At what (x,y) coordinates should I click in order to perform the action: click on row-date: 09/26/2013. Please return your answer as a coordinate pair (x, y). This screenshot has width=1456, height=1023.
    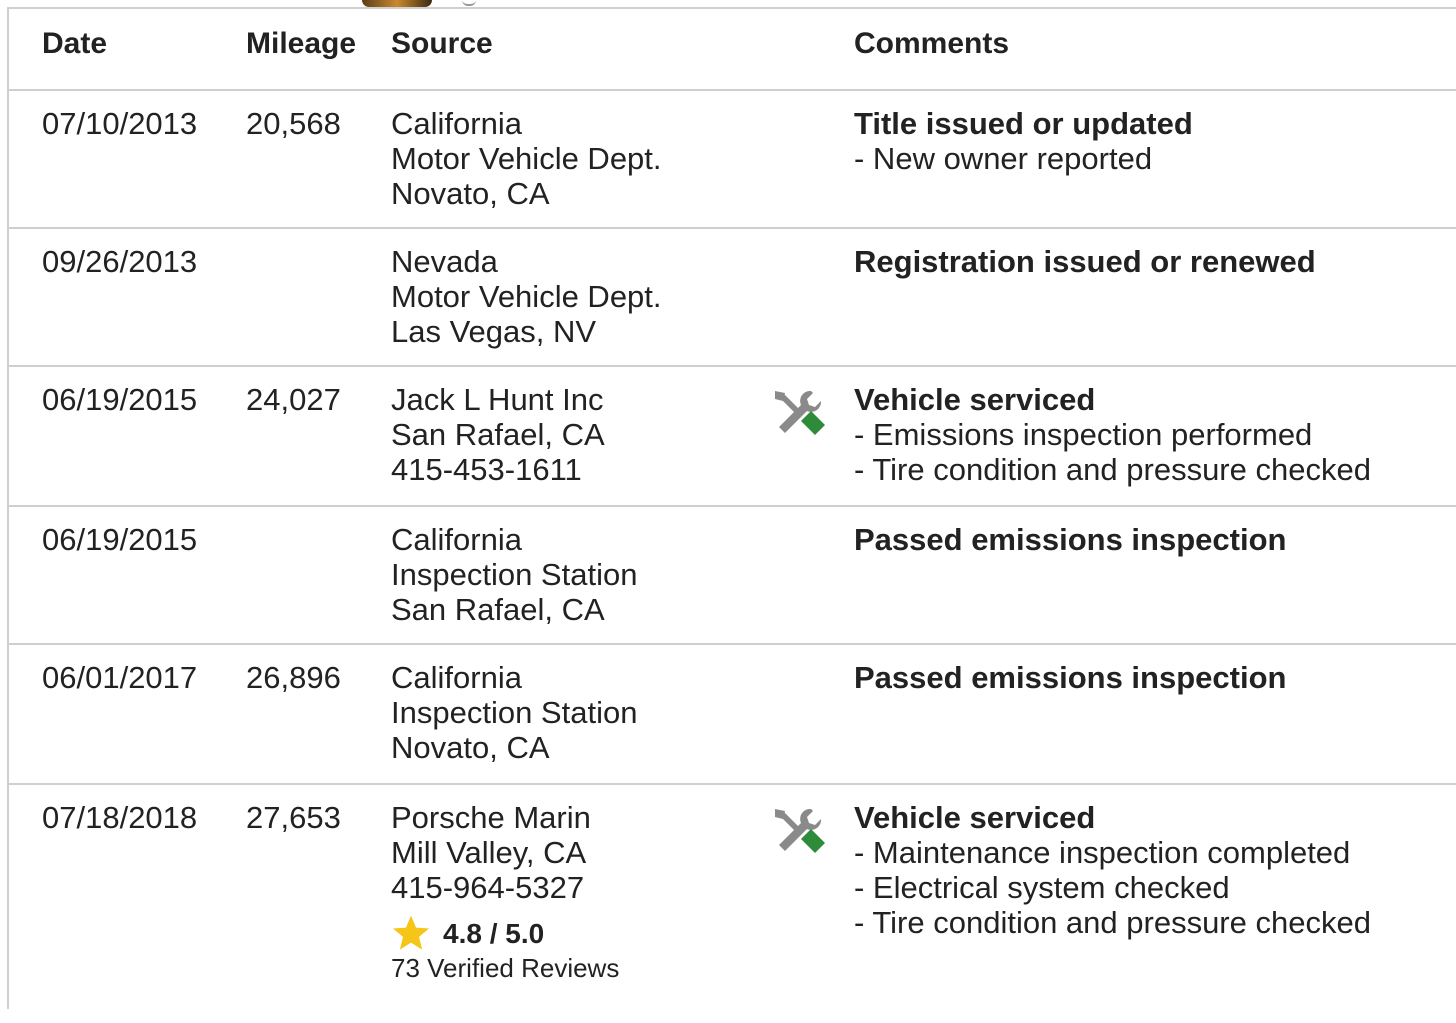
    Looking at the image, I should click on (120, 261).